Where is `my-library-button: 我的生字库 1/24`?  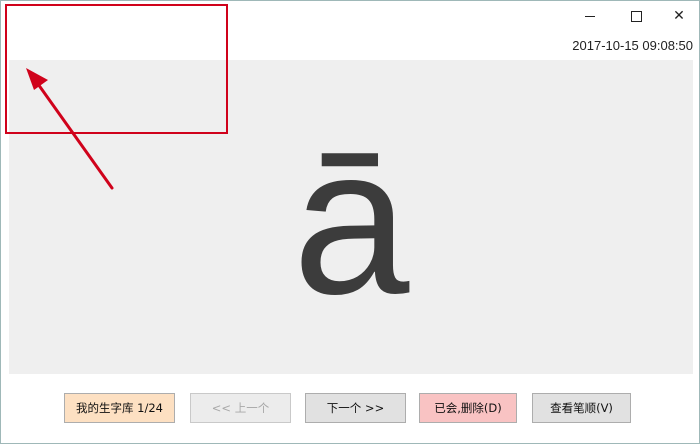
my-library-button: 我的生字库 1/24 is located at coordinates (119, 408).